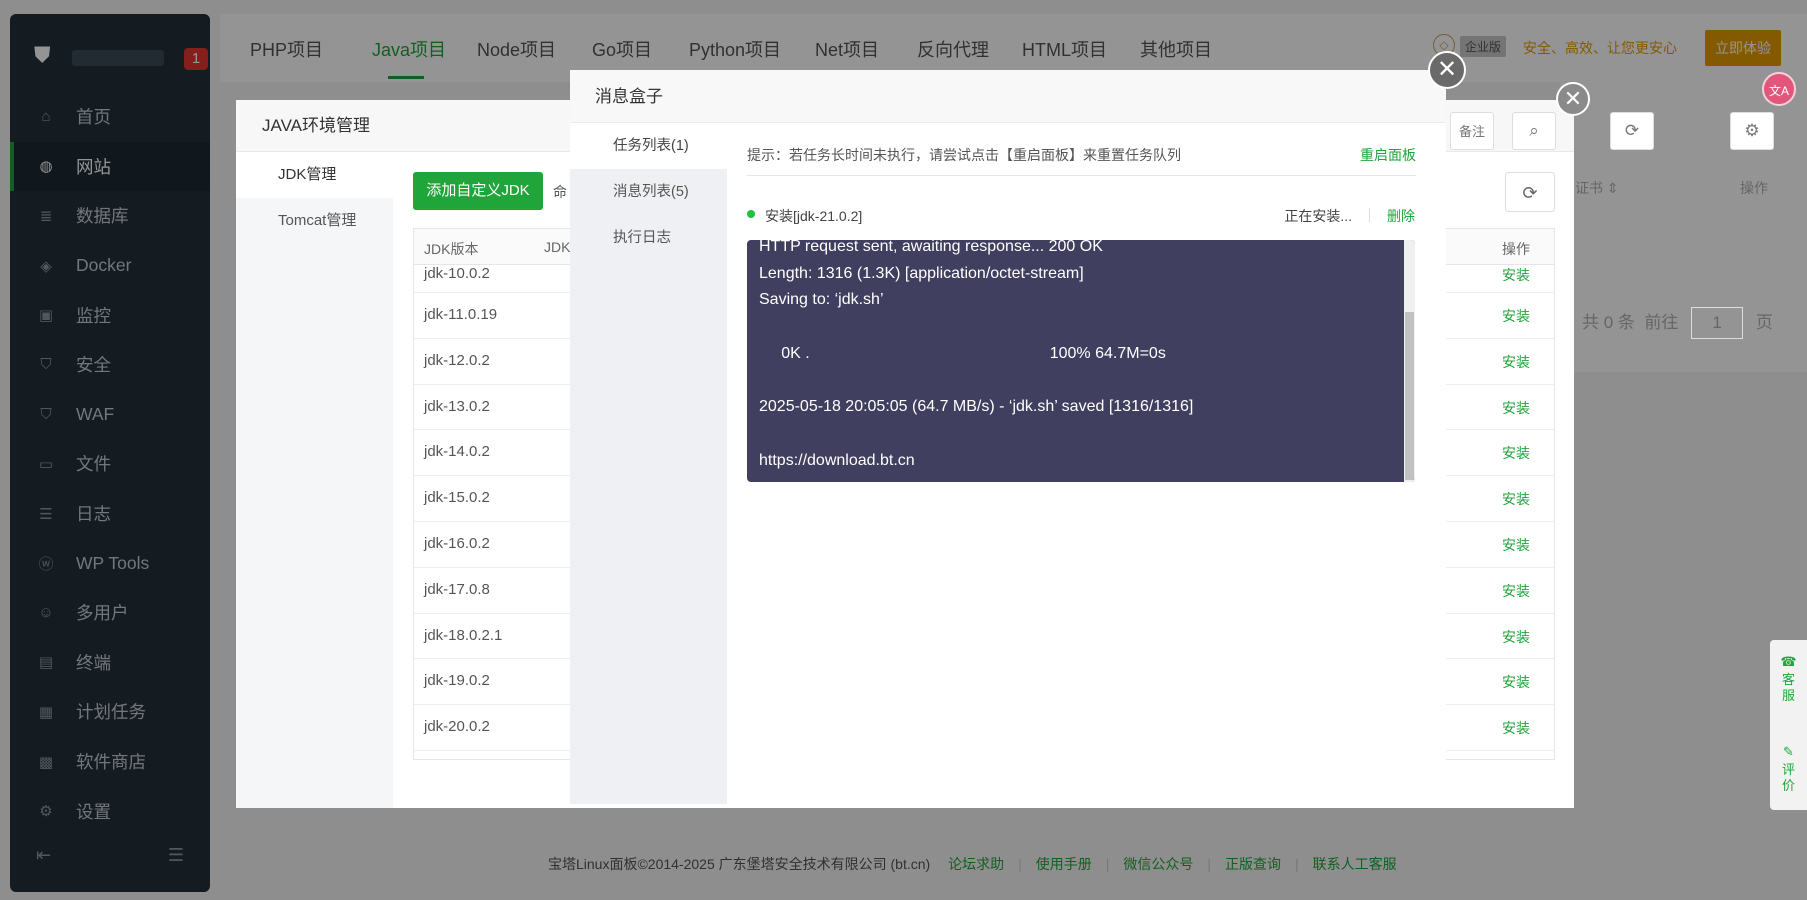 The height and width of the screenshot is (900, 1807). I want to click on customer-service-button: 客服, so click(1789, 688).